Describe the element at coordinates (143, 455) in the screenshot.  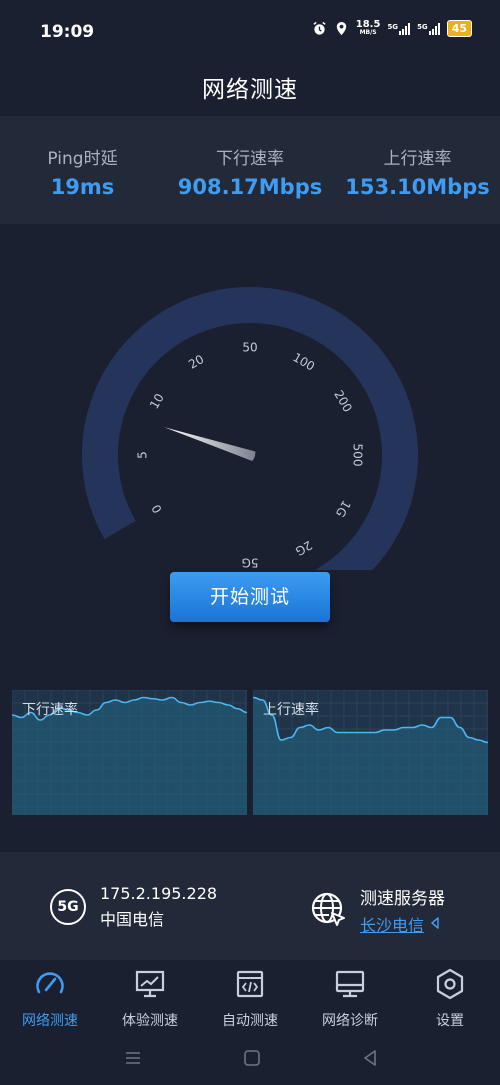
I see `gauge-tick-label: 5` at that location.